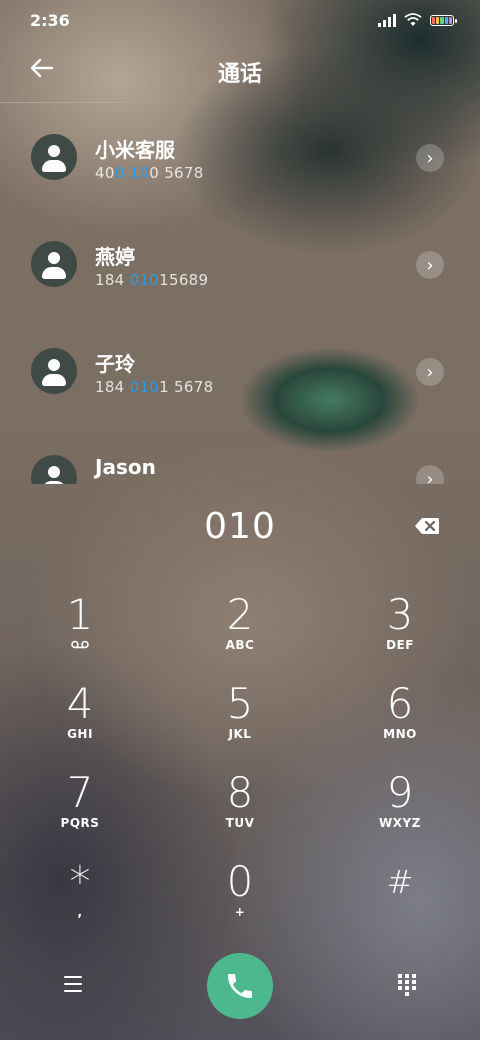  I want to click on app-header: 通话, so click(240, 72).